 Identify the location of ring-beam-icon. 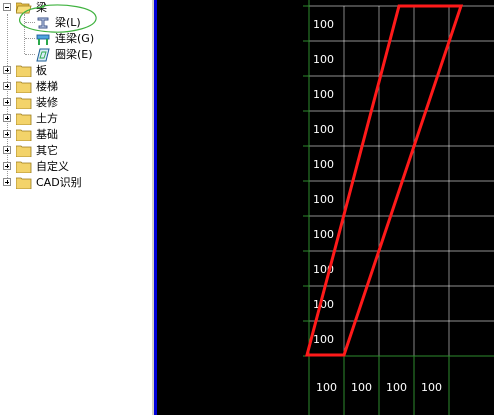
(43, 55).